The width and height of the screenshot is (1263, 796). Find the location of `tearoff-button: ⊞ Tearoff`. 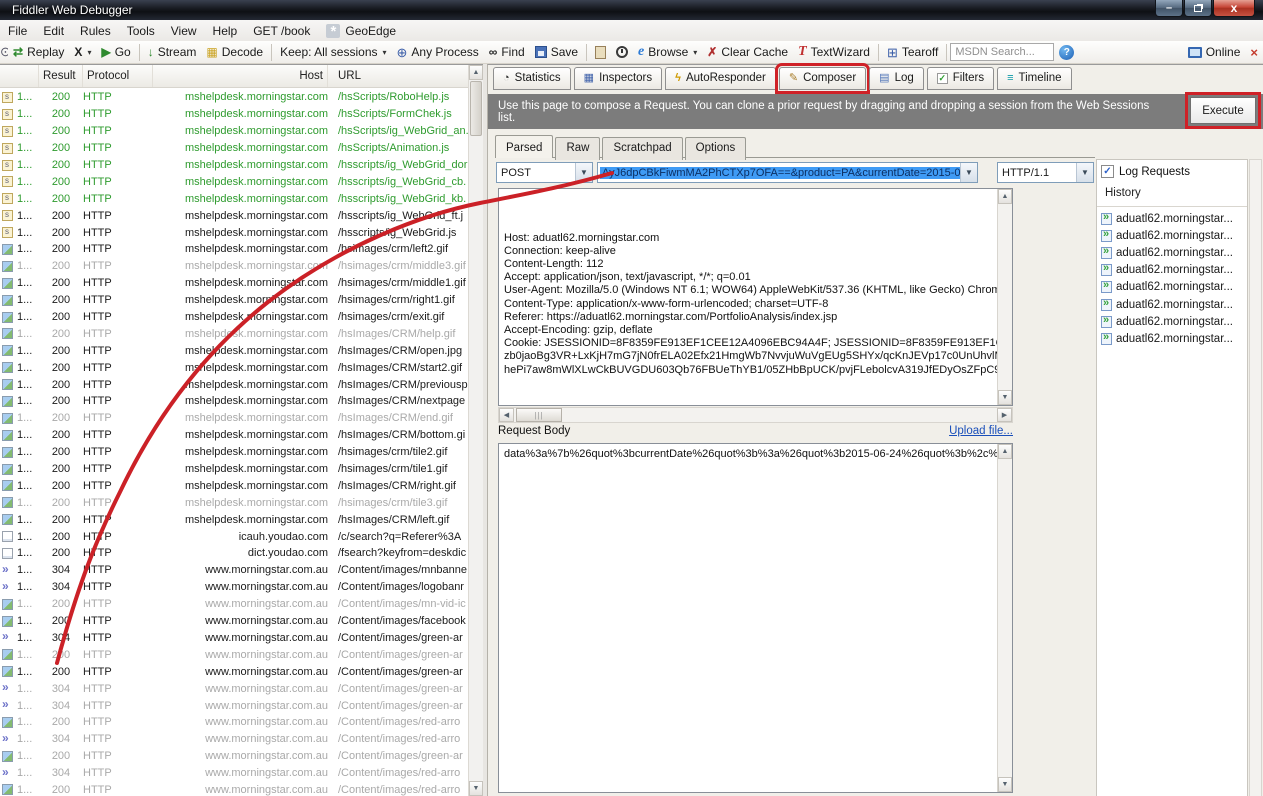

tearoff-button: ⊞ Tearoff is located at coordinates (912, 52).